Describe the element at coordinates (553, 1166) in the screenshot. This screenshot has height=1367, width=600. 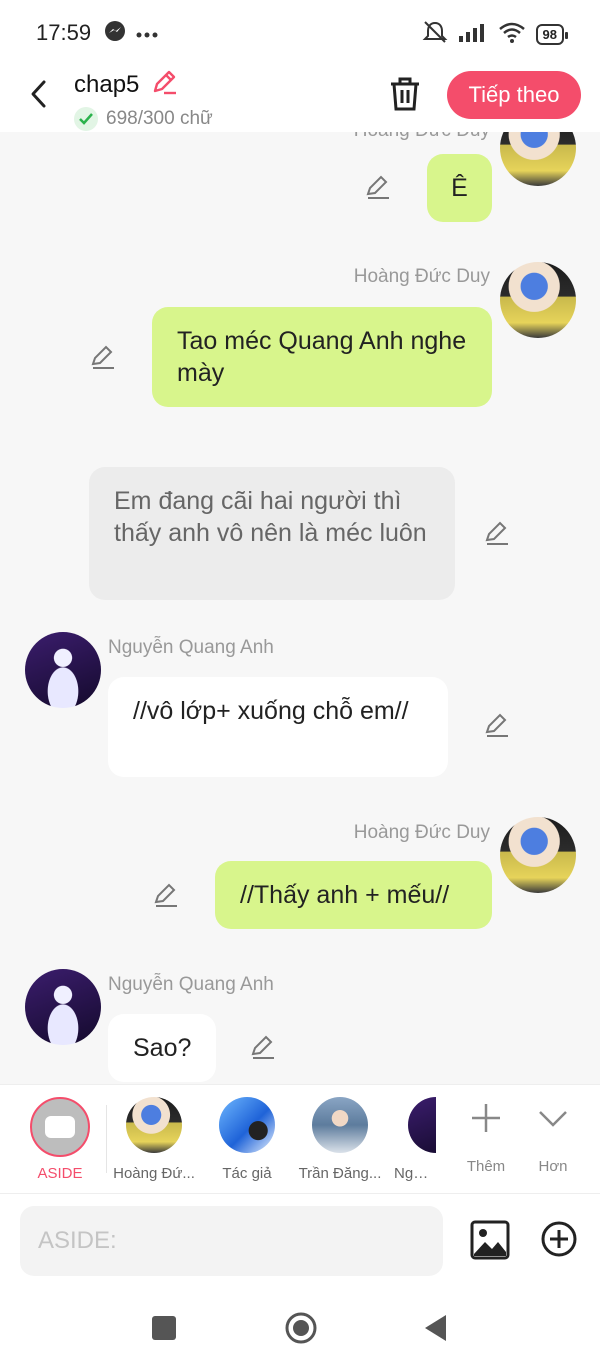
I see `more-characters-label: Hơn` at that location.